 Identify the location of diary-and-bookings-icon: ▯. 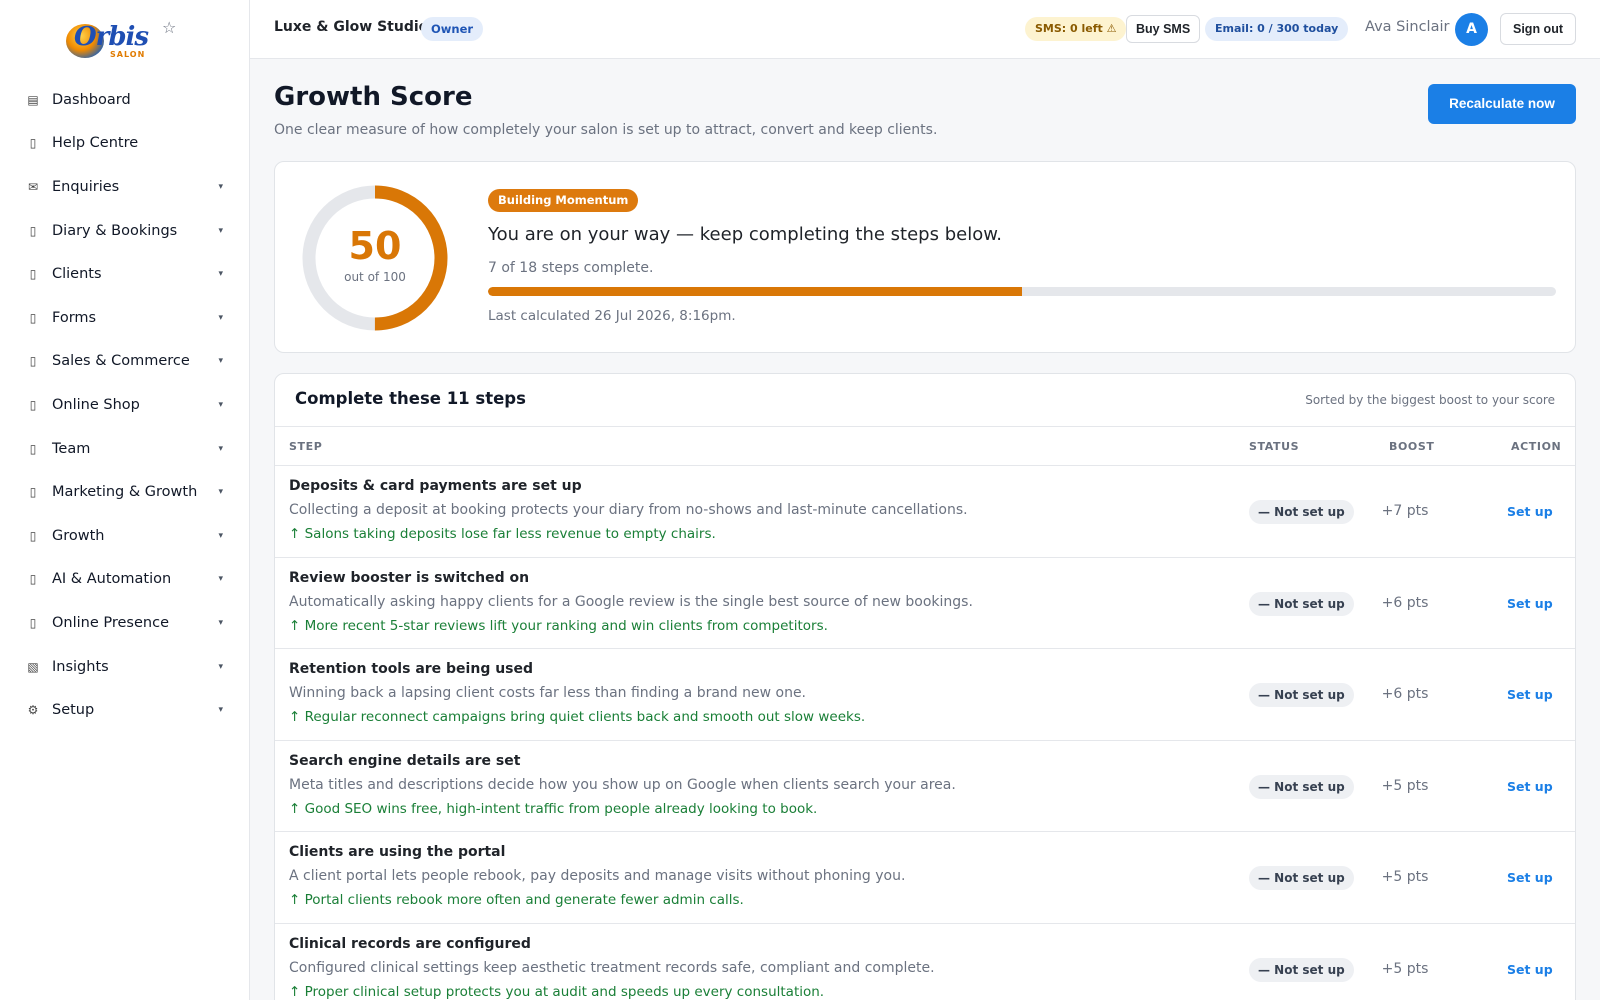
(33, 230).